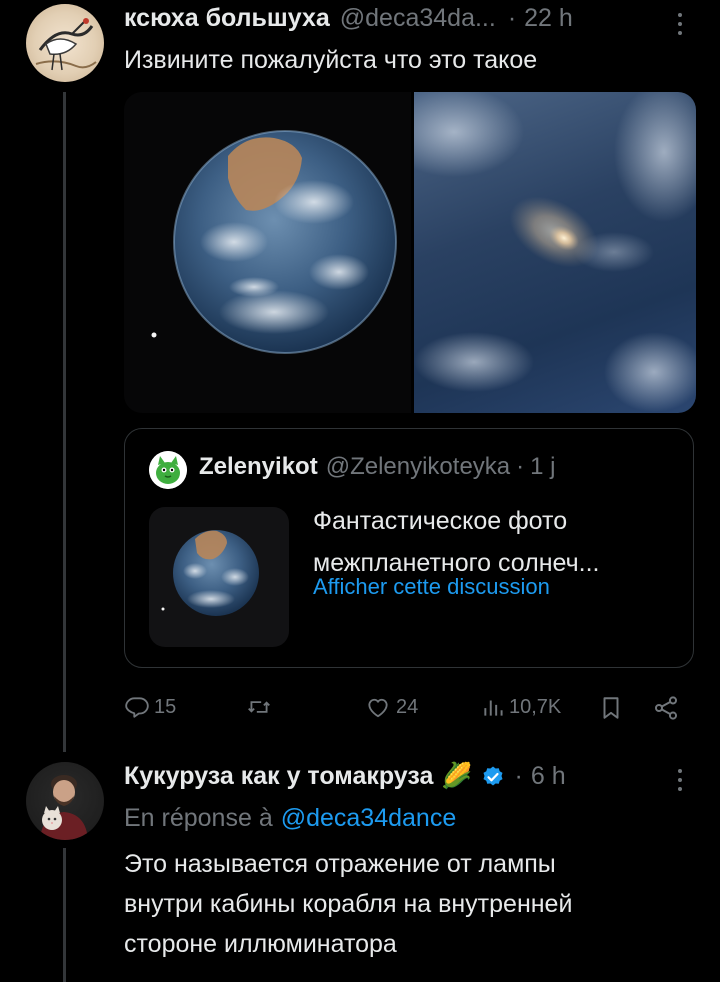  Describe the element at coordinates (348, 904) in the screenshot. I see `tweet2-text-line2: внутри кабины корабля на внутренней` at that location.